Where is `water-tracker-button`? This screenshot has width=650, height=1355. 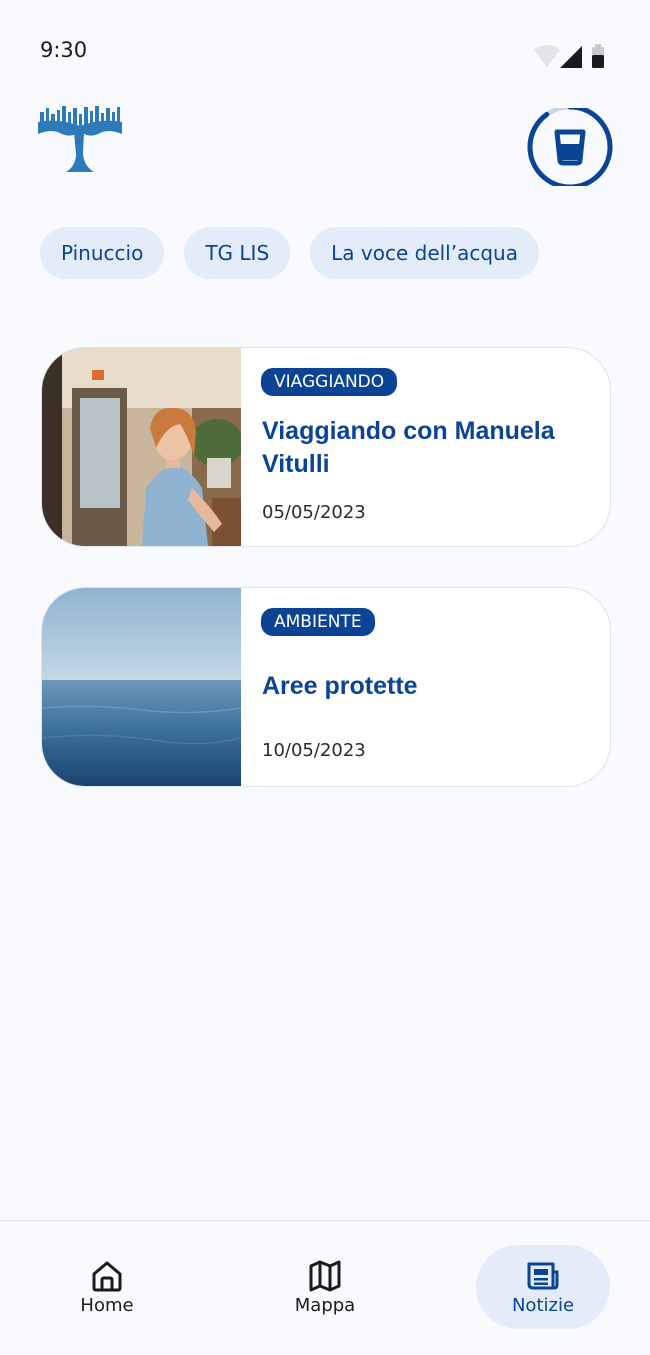
water-tracker-button is located at coordinates (570, 147).